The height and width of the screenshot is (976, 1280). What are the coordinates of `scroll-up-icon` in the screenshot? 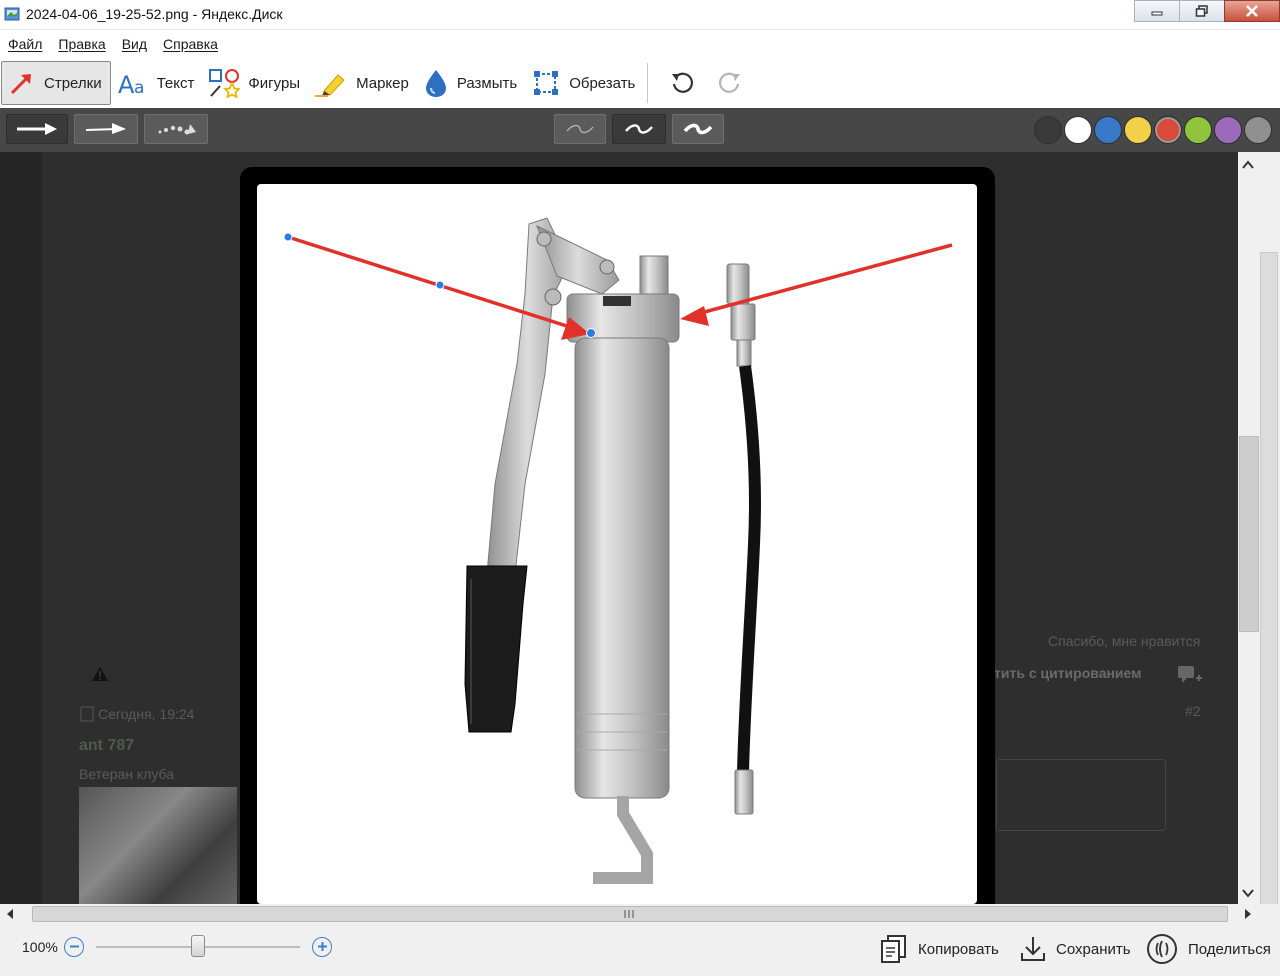 It's located at (1248, 165).